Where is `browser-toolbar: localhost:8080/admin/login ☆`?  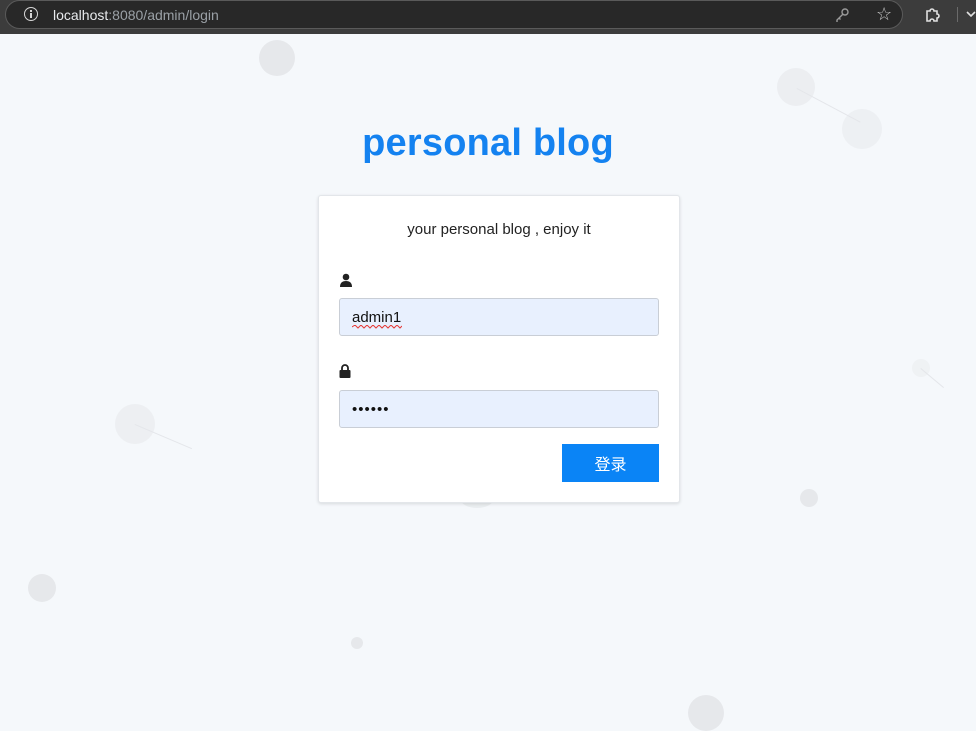 browser-toolbar: localhost:8080/admin/login ☆ is located at coordinates (488, 17).